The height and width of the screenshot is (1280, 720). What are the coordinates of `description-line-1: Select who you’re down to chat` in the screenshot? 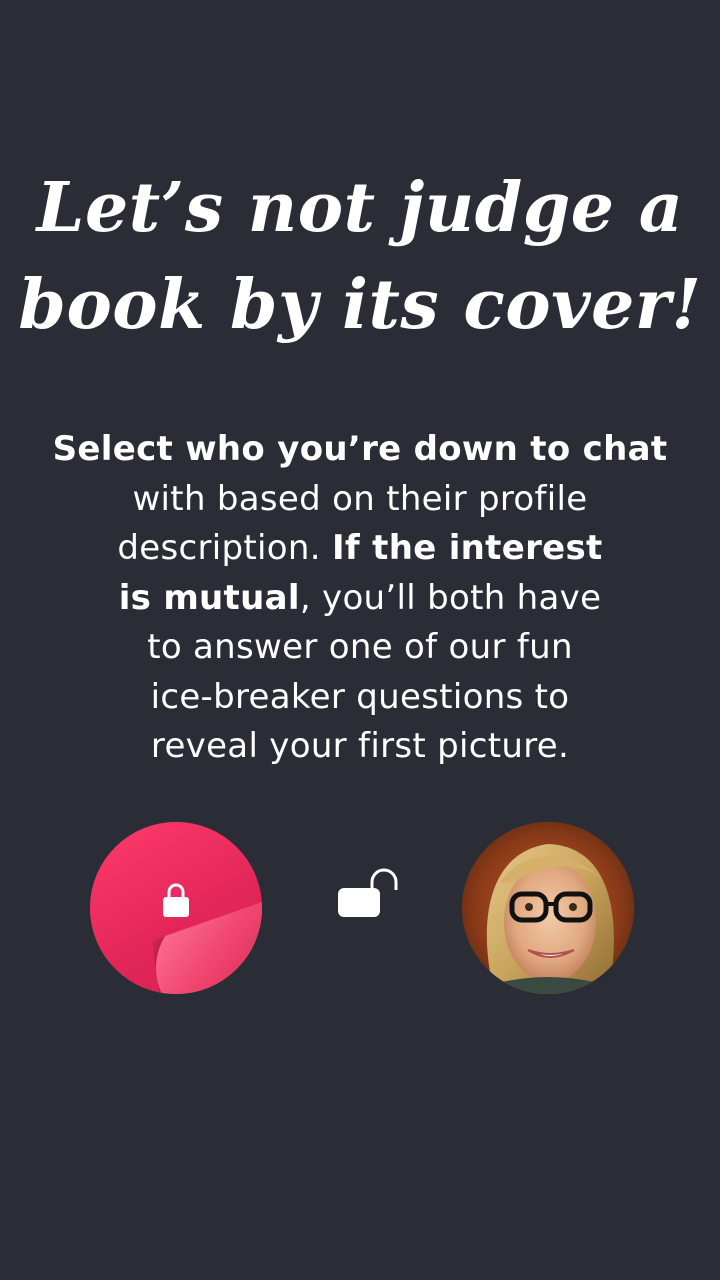 It's located at (360, 449).